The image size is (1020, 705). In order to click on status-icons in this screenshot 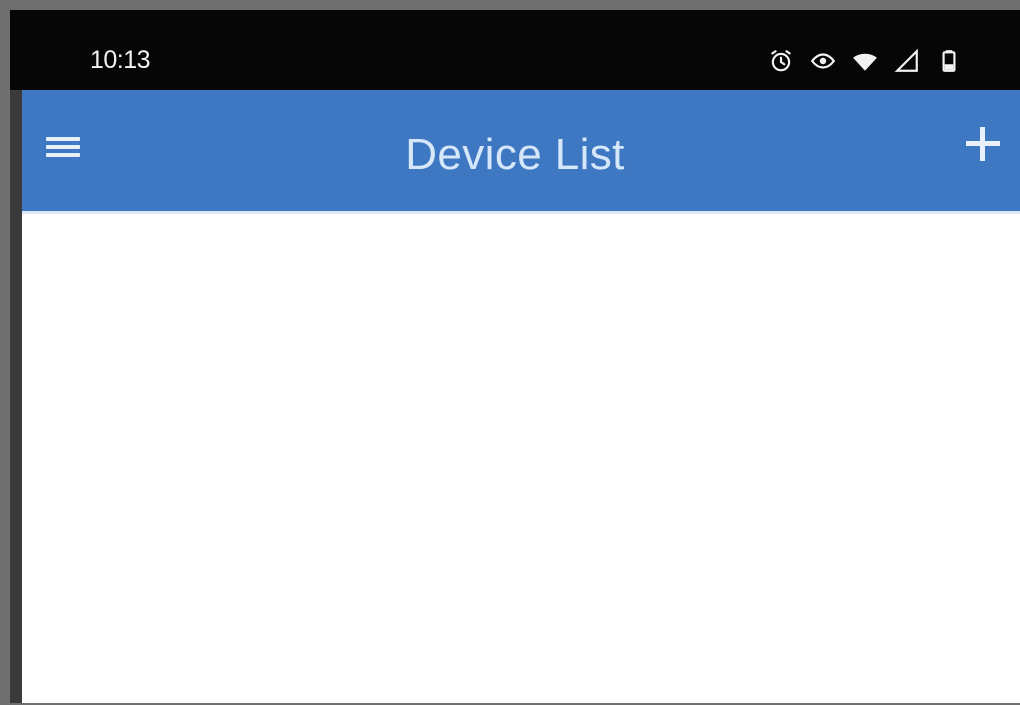, I will do `click(865, 61)`.